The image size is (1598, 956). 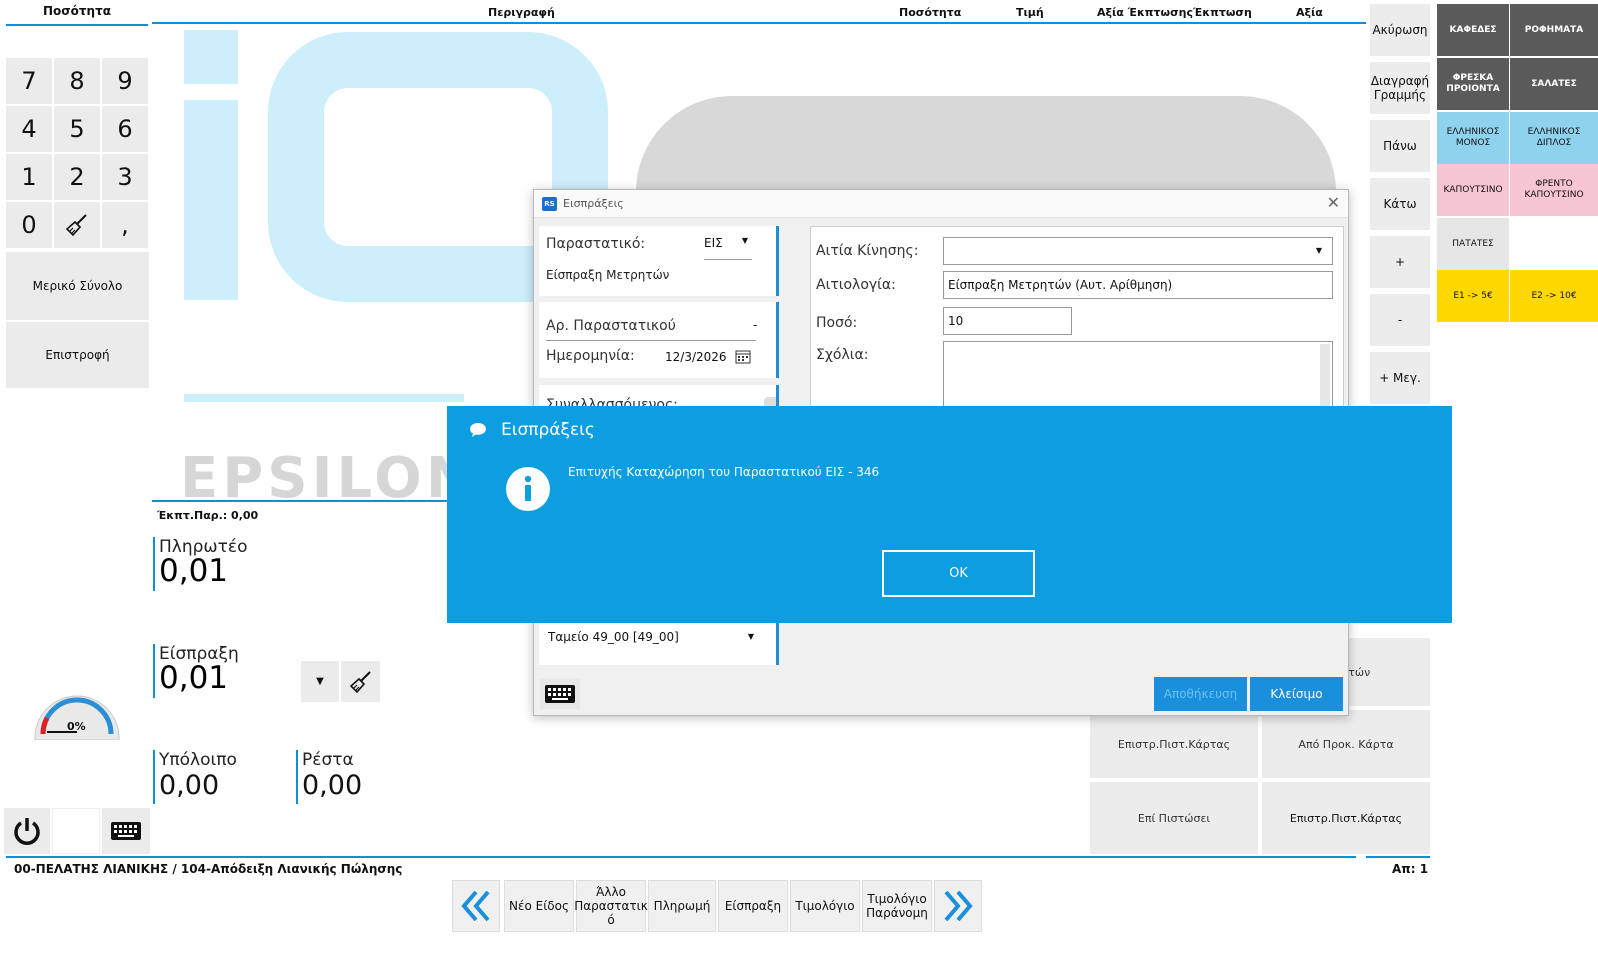 I want to click on keyboard-icon, so click(x=560, y=694).